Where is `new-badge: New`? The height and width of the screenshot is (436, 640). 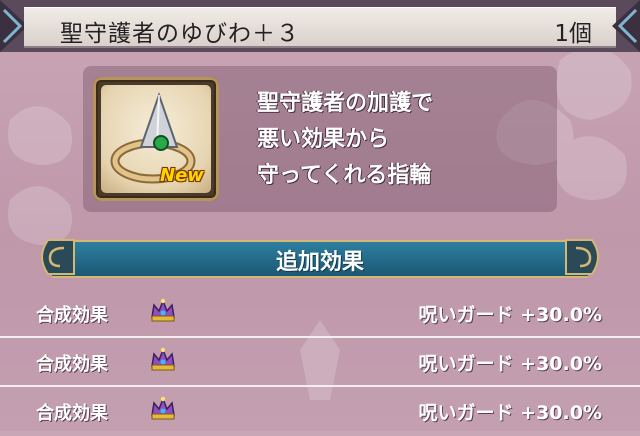
new-badge: New is located at coordinates (182, 175).